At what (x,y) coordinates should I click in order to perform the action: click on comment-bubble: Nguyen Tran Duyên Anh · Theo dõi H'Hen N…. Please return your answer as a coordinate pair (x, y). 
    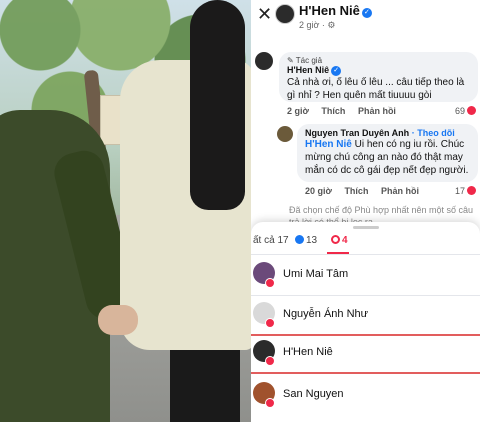
    Looking at the image, I should click on (387, 153).